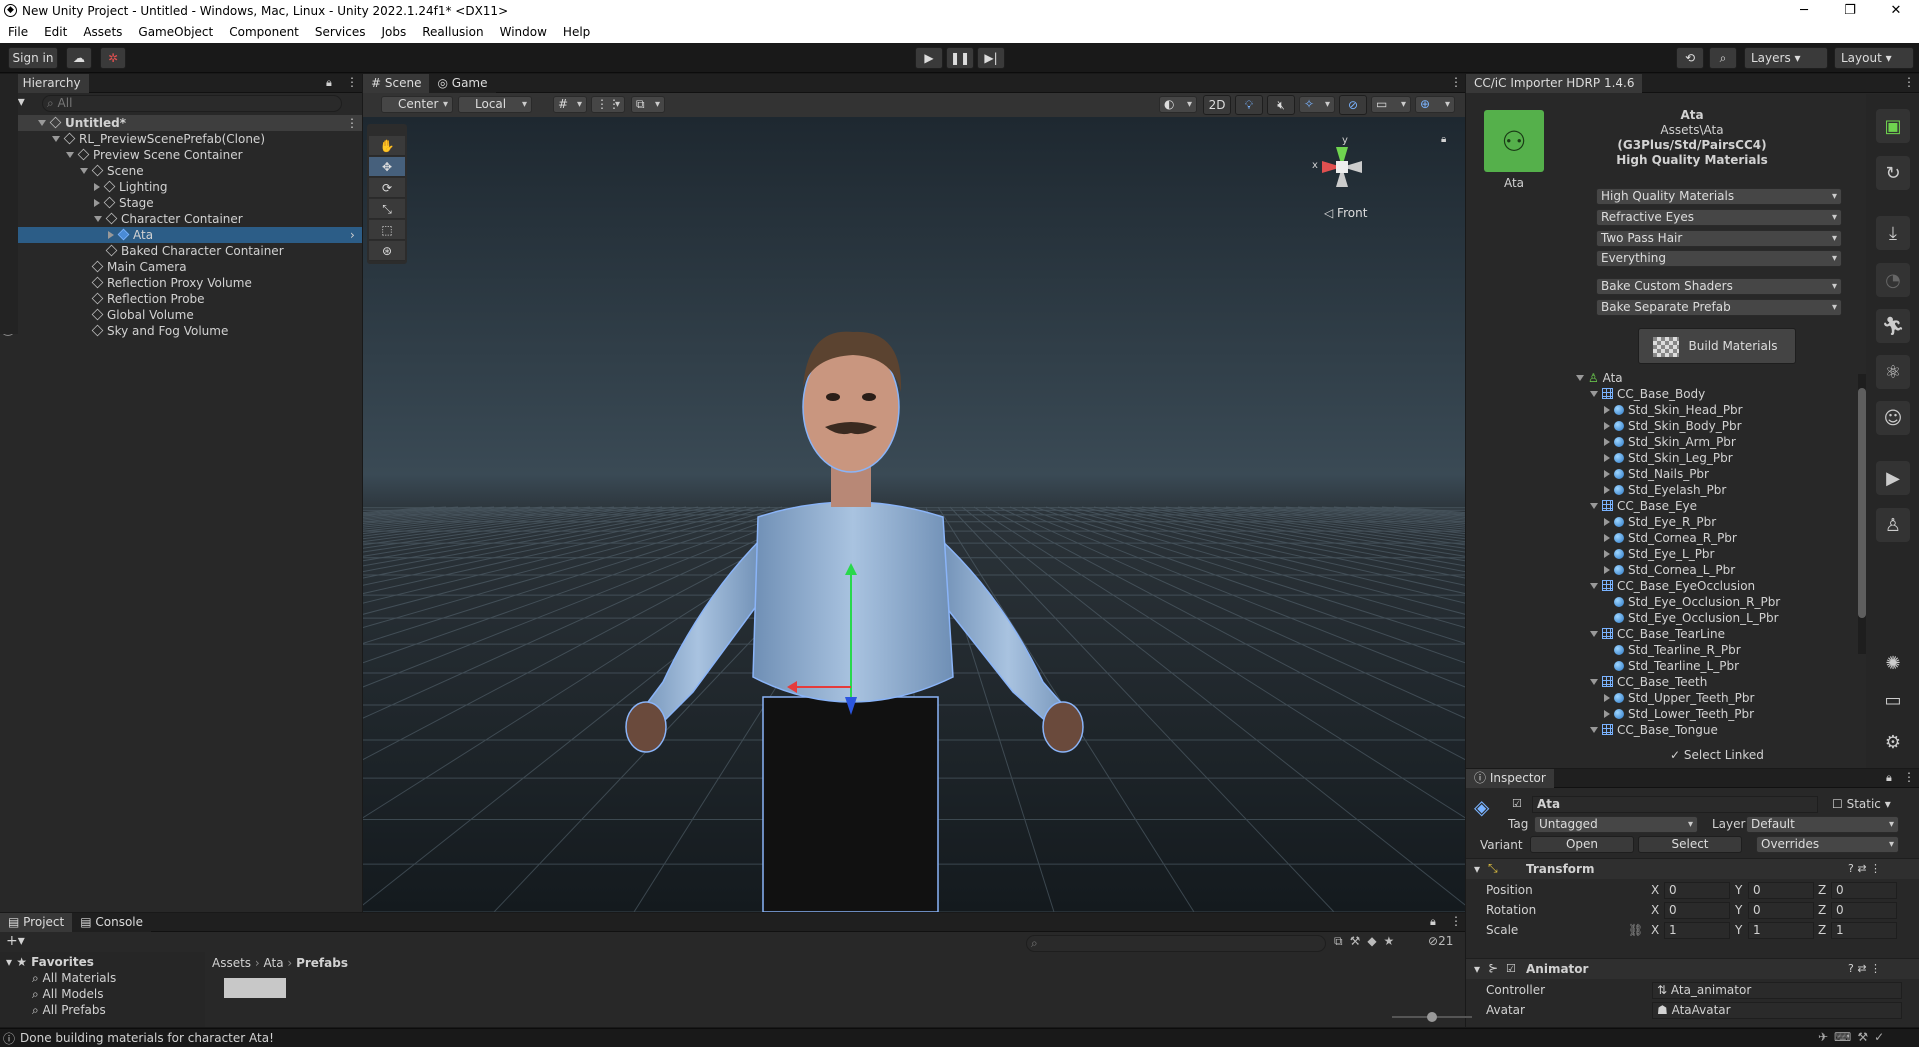 This screenshot has height=1047, width=1919. I want to click on material-tree-item: Std_Lower_Teeth_Pbr, so click(1679, 714).